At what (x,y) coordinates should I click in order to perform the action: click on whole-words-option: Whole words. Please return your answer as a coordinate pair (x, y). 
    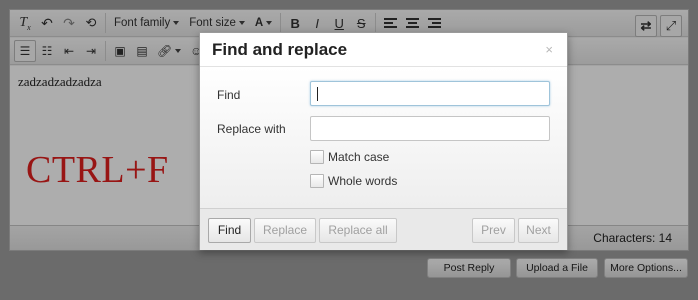
    Looking at the image, I should click on (353, 181).